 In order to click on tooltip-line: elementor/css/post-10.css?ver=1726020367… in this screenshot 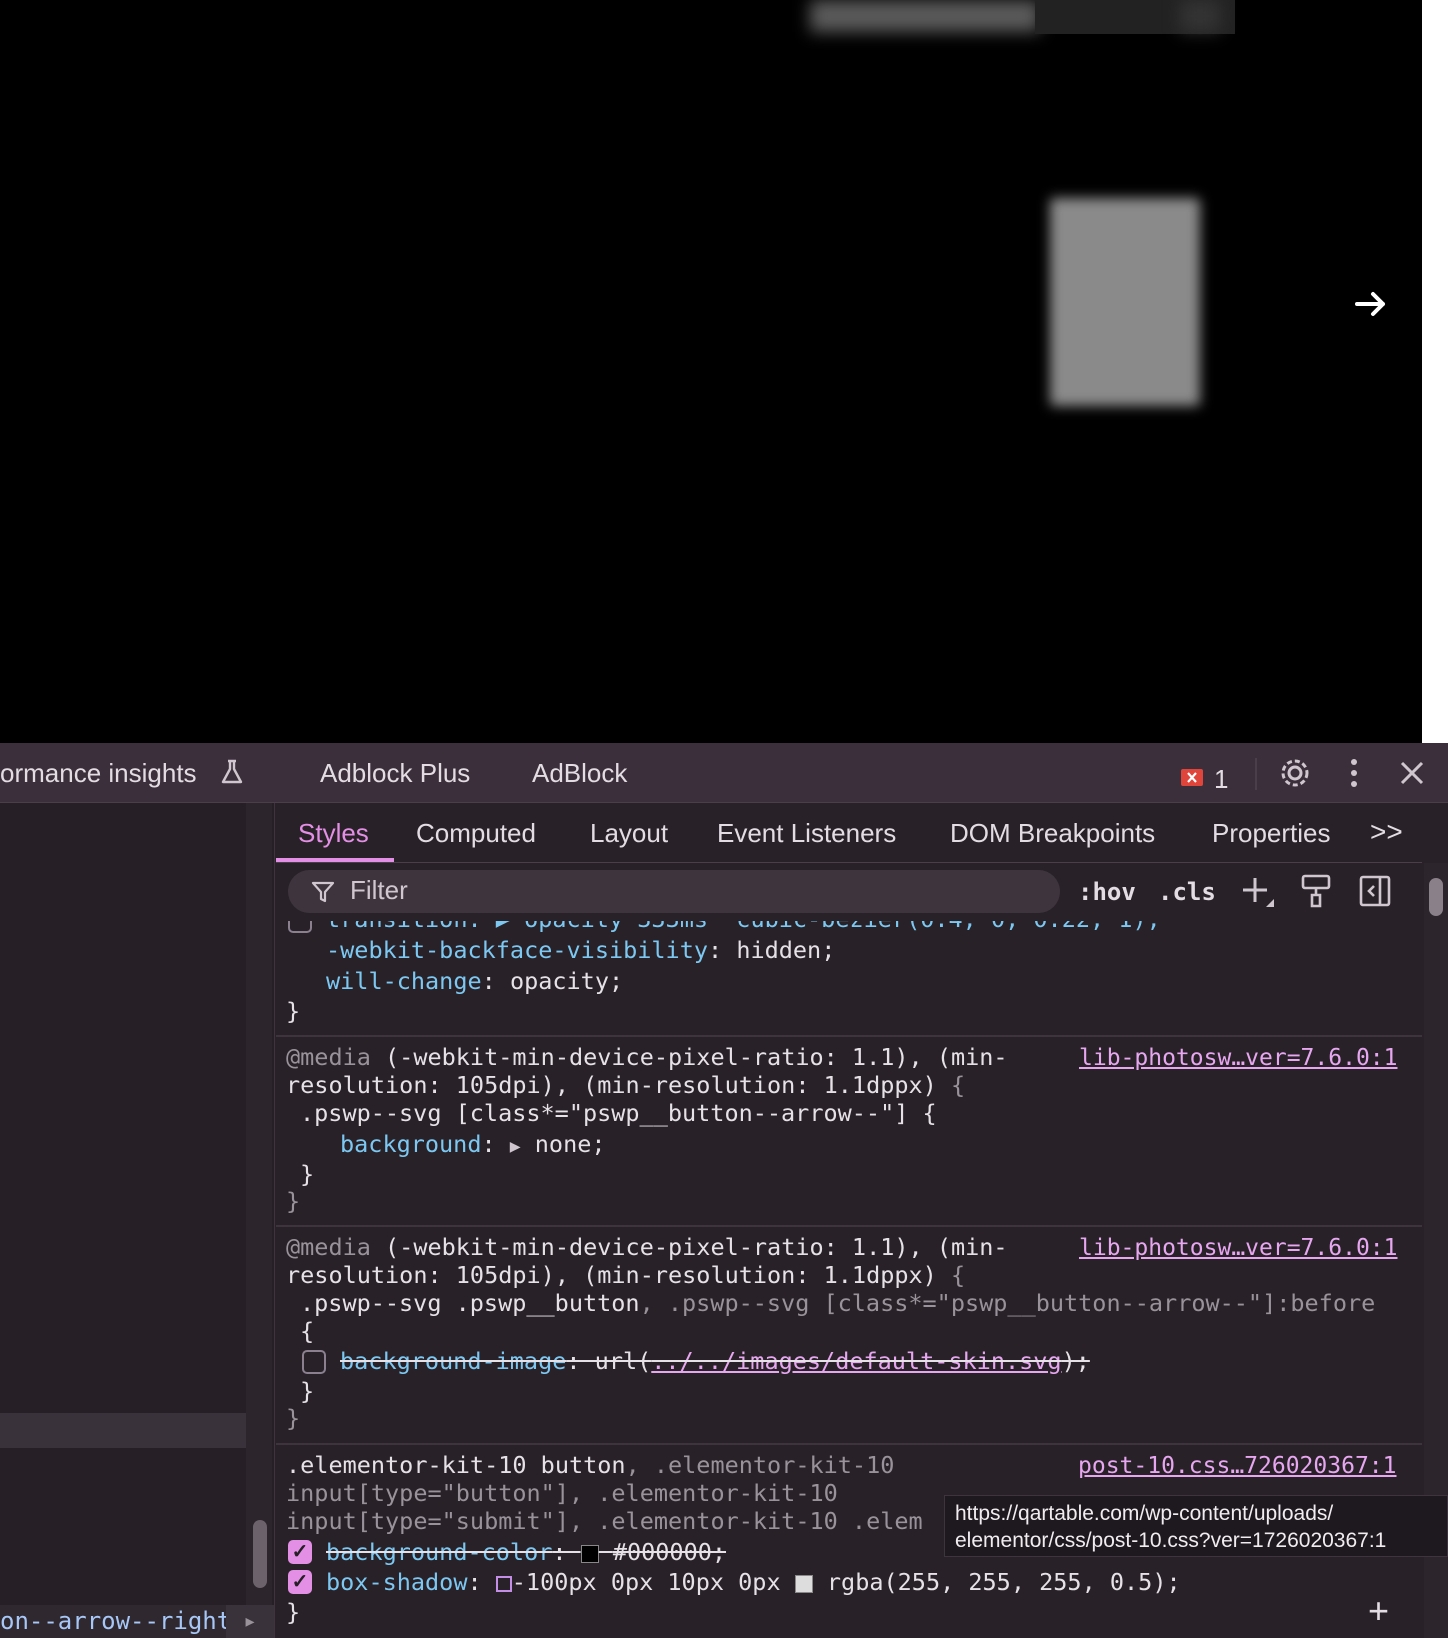, I will do `click(1171, 1540)`.